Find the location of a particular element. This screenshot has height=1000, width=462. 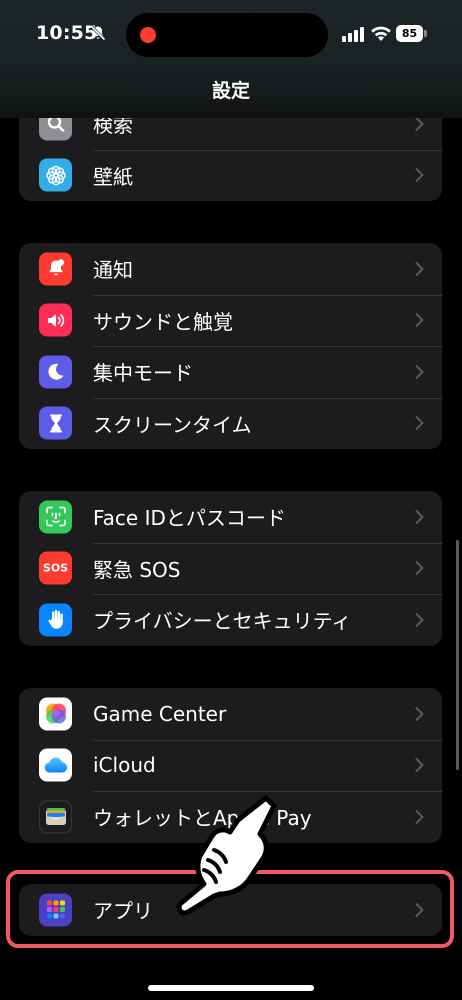

settings-row-label: サウンドと触覚 is located at coordinates (163, 321).